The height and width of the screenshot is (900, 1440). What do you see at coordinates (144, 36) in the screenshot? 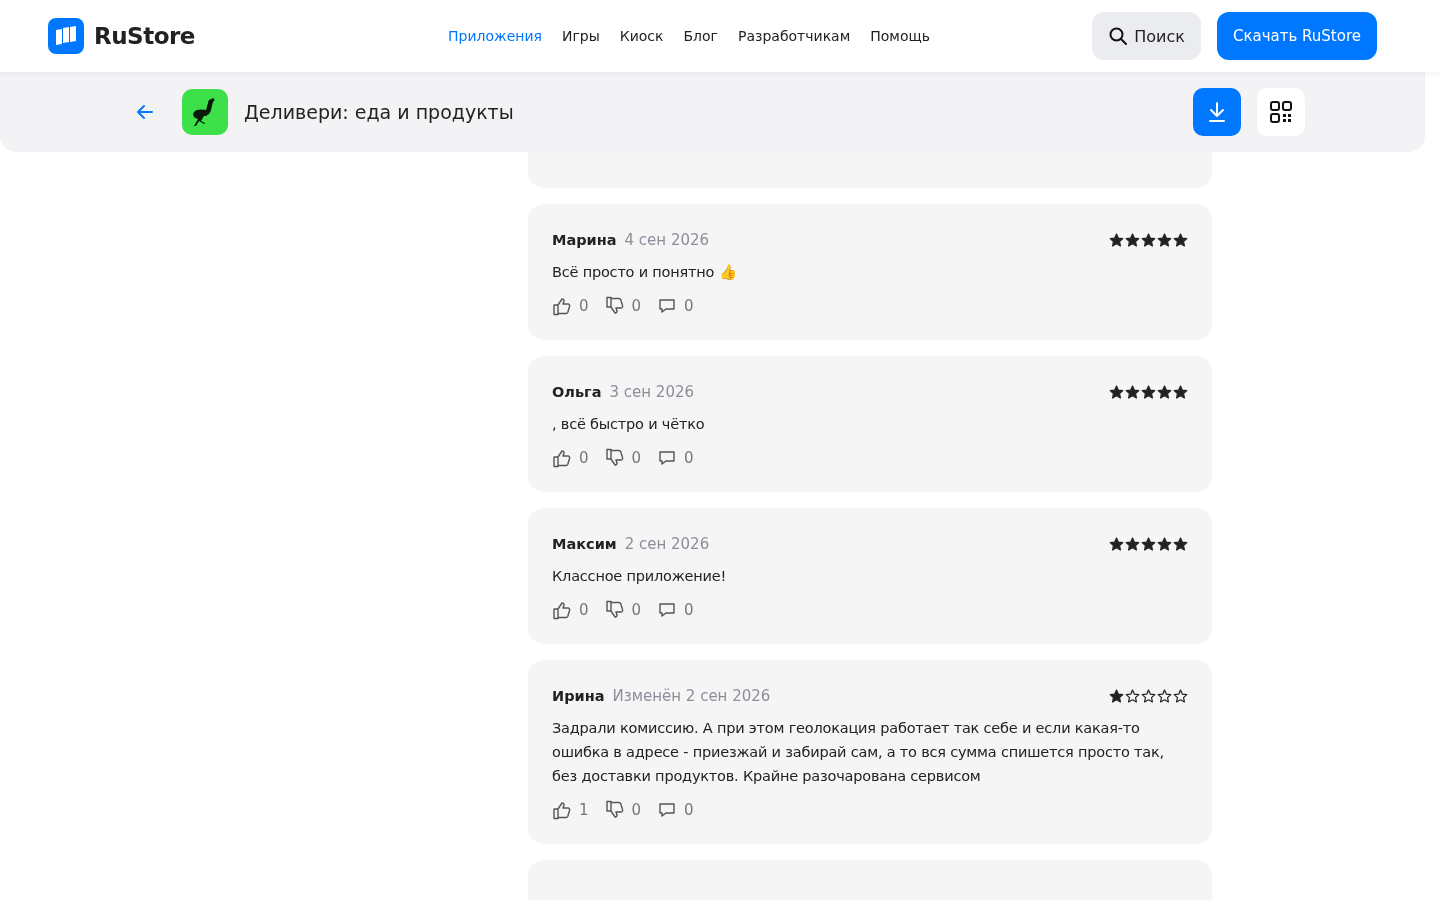
I see `logo-text: RuStore` at bounding box center [144, 36].